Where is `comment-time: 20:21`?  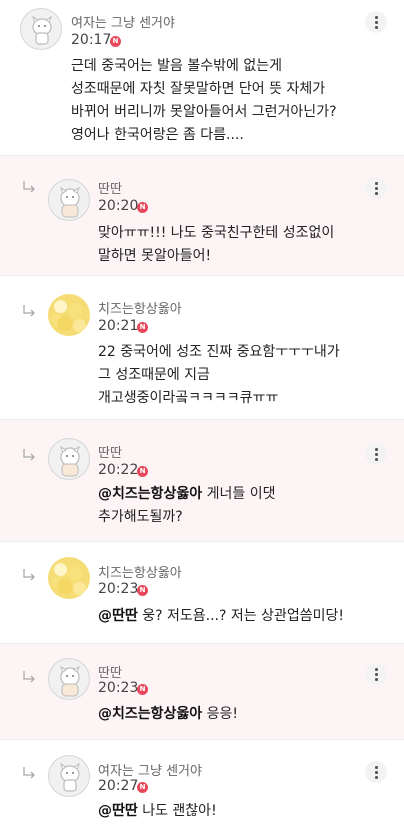 comment-time: 20:21 is located at coordinates (118, 326).